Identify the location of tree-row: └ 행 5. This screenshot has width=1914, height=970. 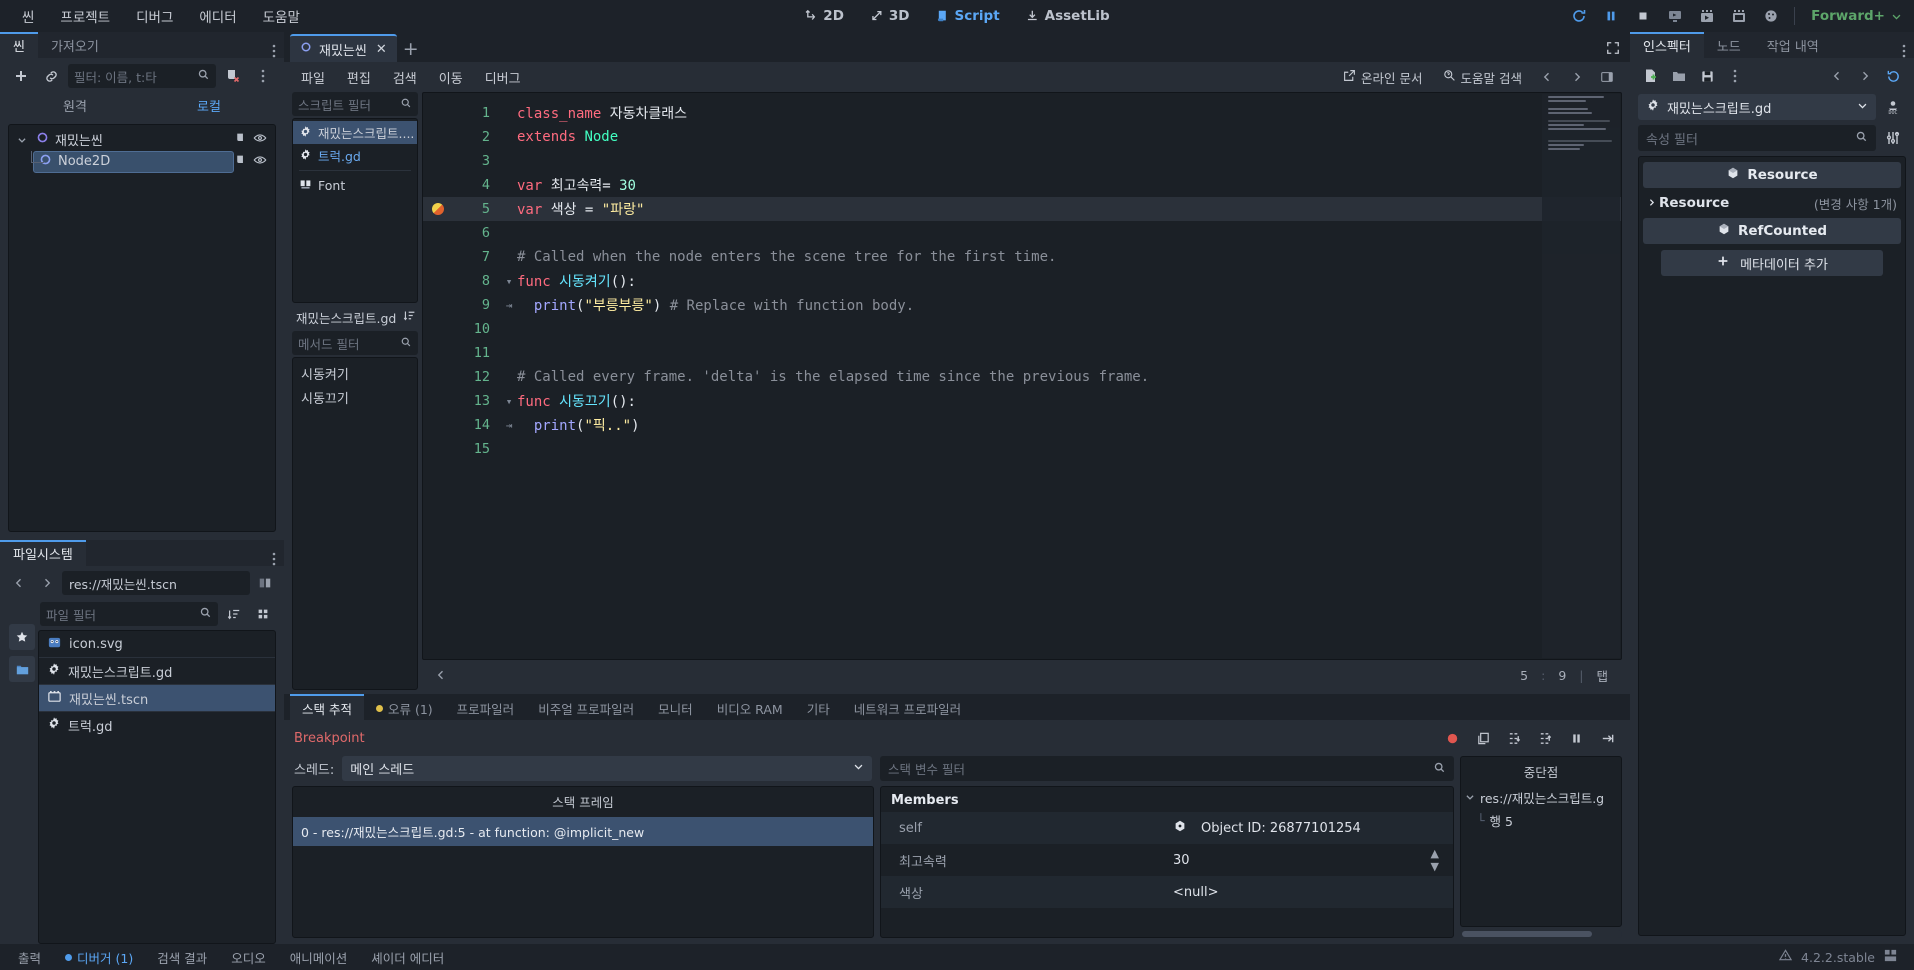
(1541, 820).